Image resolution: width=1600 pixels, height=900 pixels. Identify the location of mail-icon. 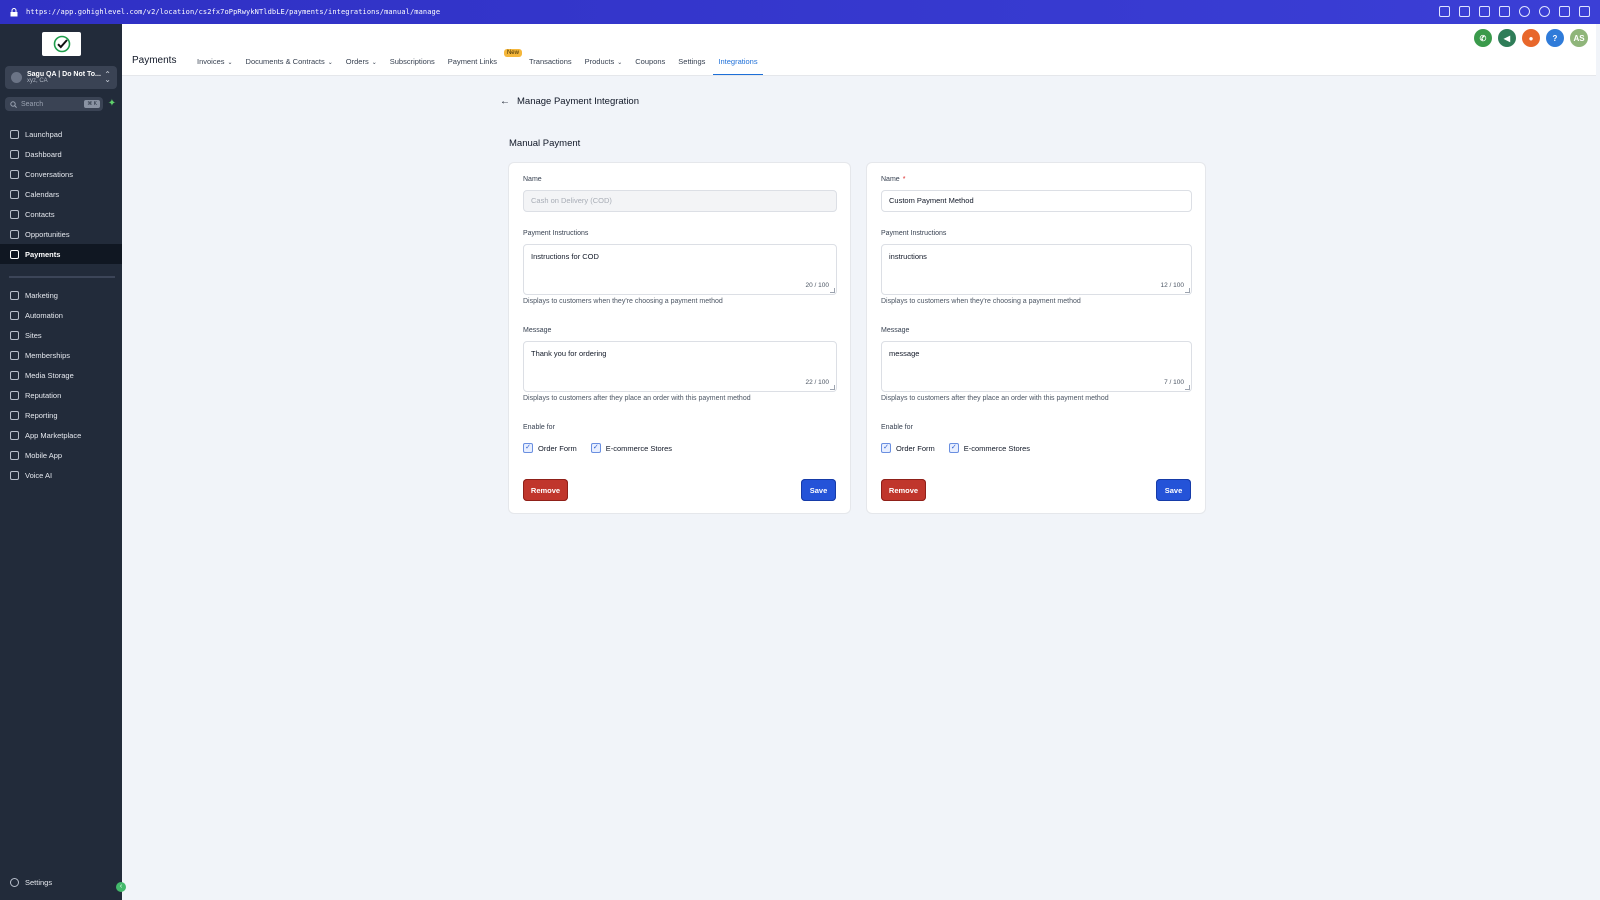
(1504, 11).